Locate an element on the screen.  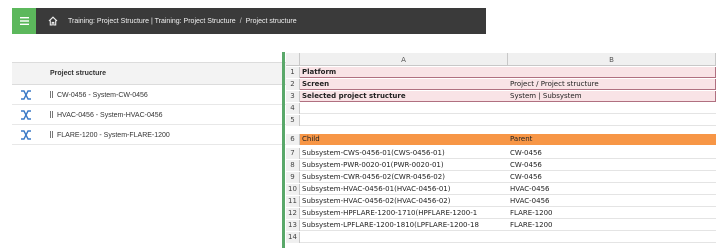
sheet-row: 14 is located at coordinates (501, 237).